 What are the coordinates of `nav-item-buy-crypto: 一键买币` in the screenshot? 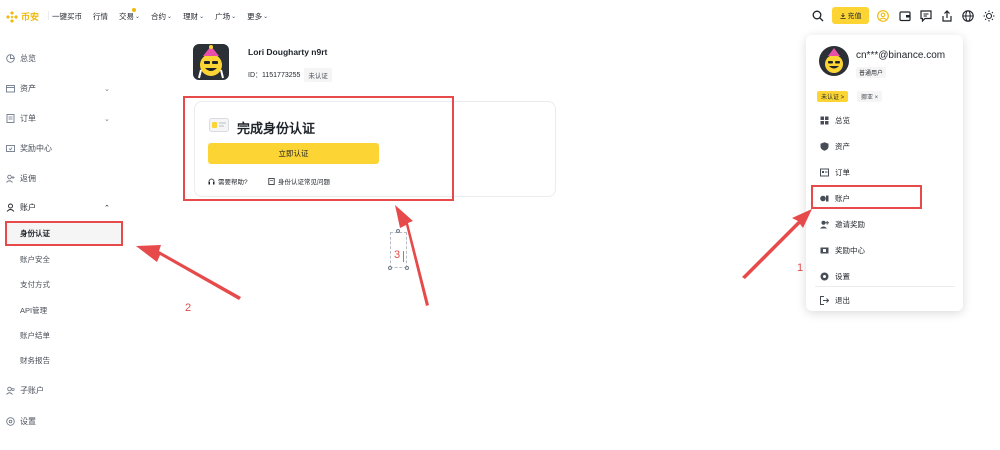 It's located at (67, 16).